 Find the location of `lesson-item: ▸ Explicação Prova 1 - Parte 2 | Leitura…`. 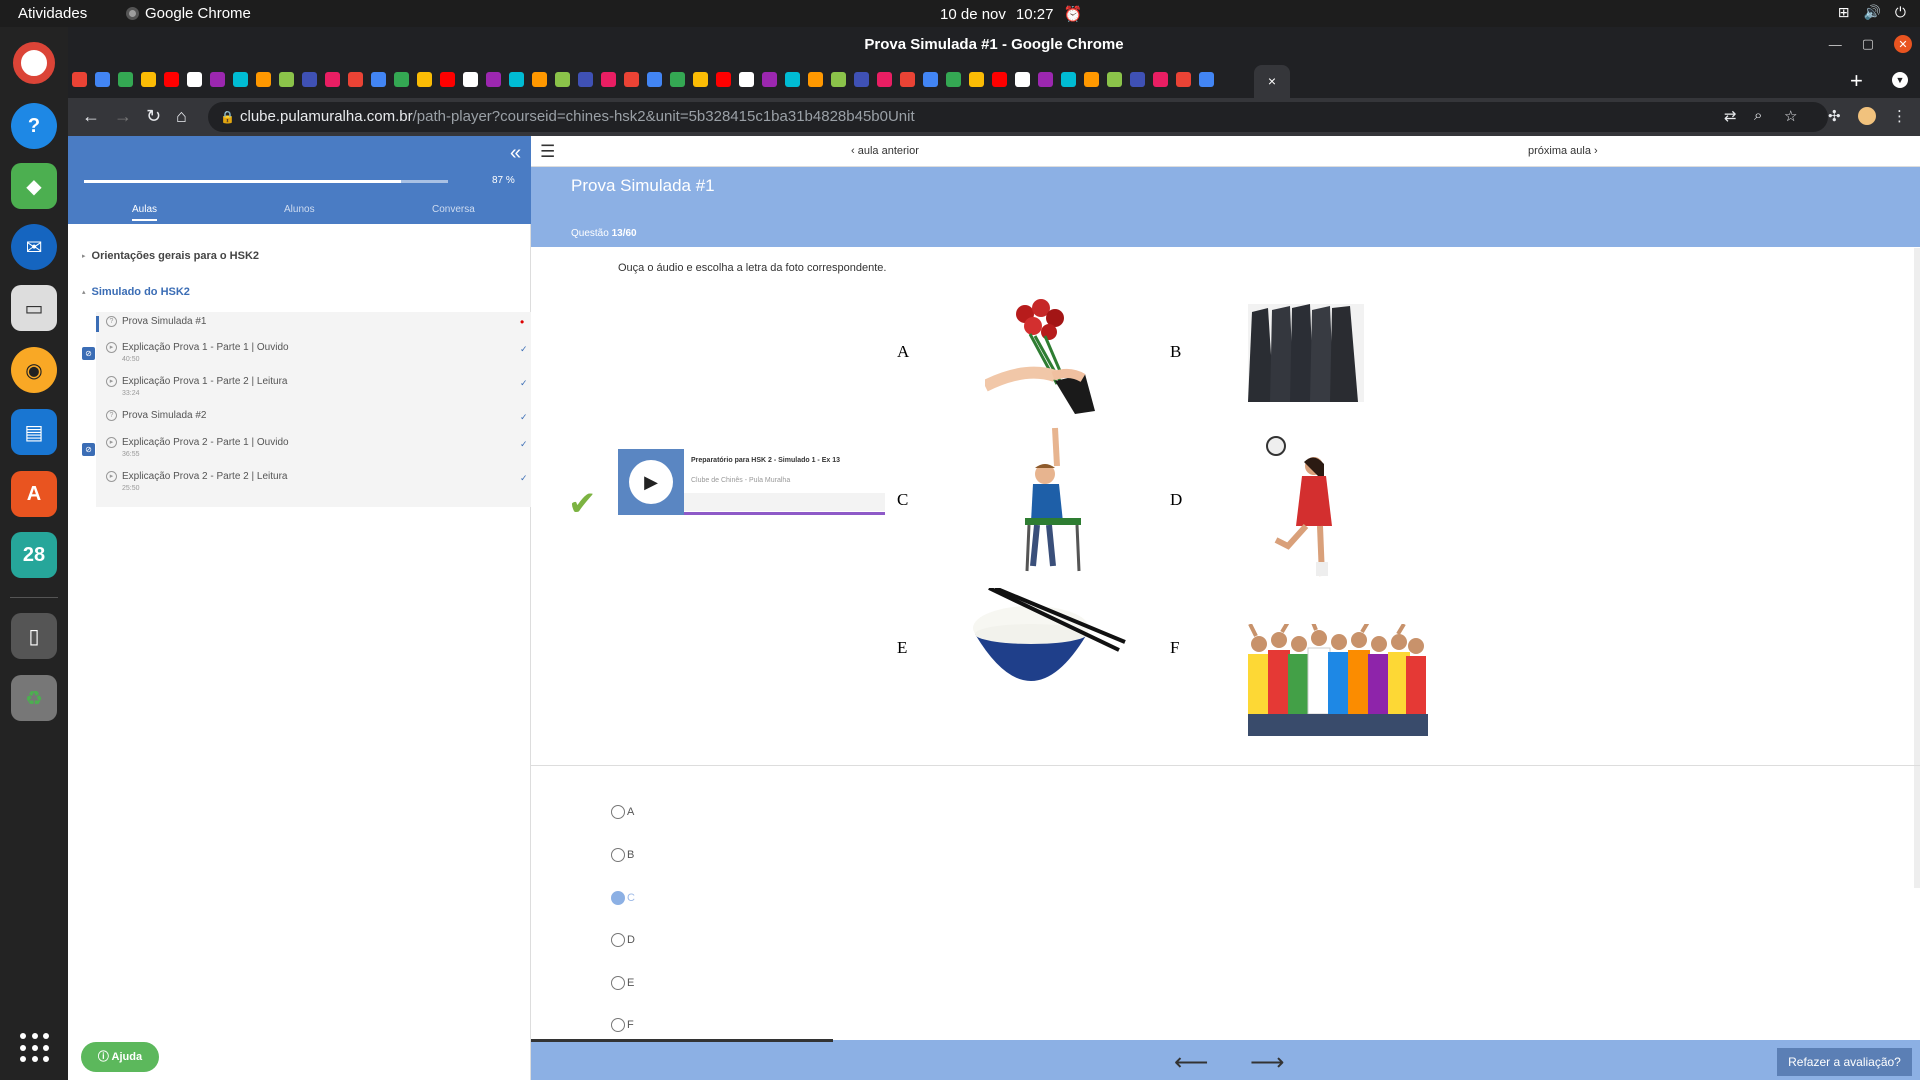

lesson-item: ▸ Explicação Prova 1 - Parte 2 | Leitura… is located at coordinates (313, 386).